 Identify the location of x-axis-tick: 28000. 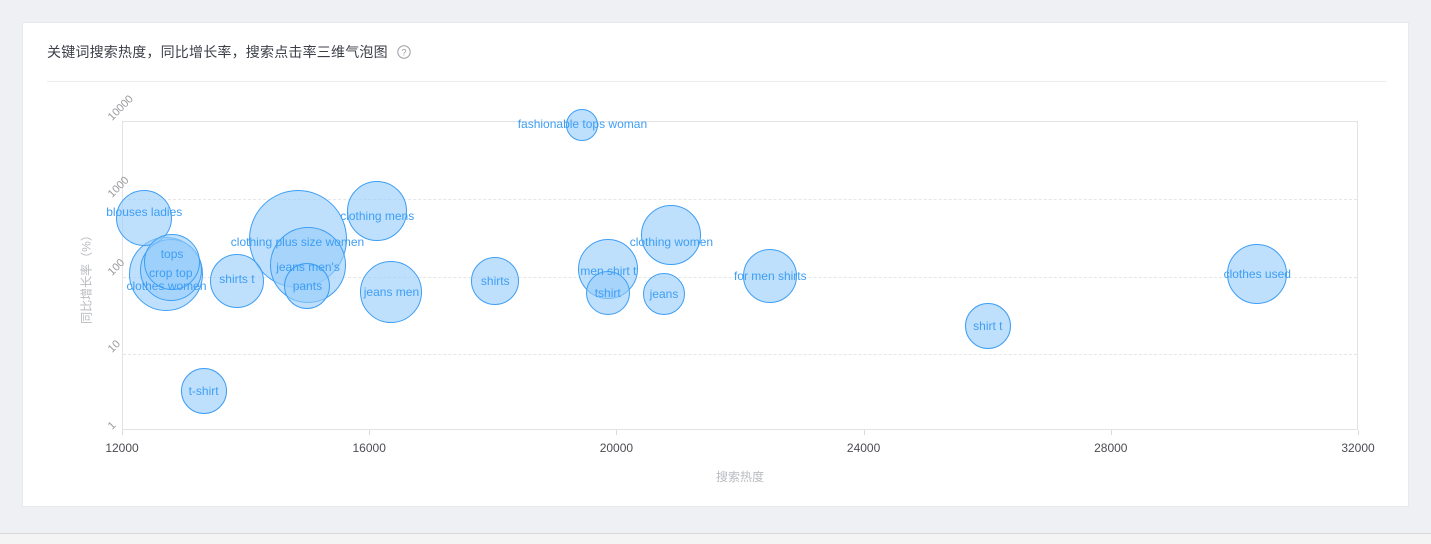
(1111, 448).